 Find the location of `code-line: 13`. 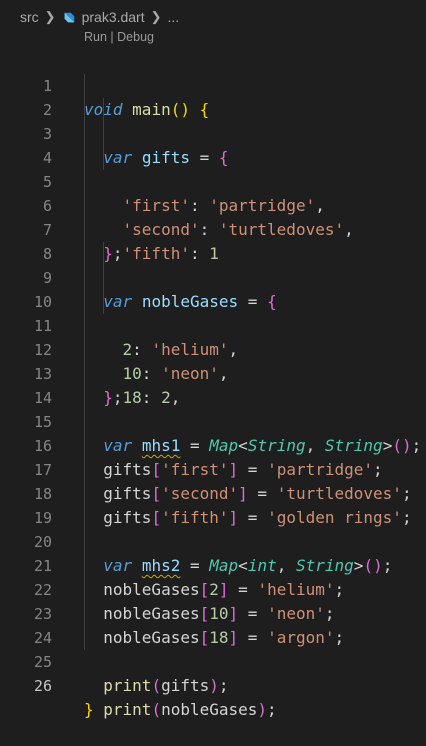

code-line: 13 is located at coordinates (213, 360).